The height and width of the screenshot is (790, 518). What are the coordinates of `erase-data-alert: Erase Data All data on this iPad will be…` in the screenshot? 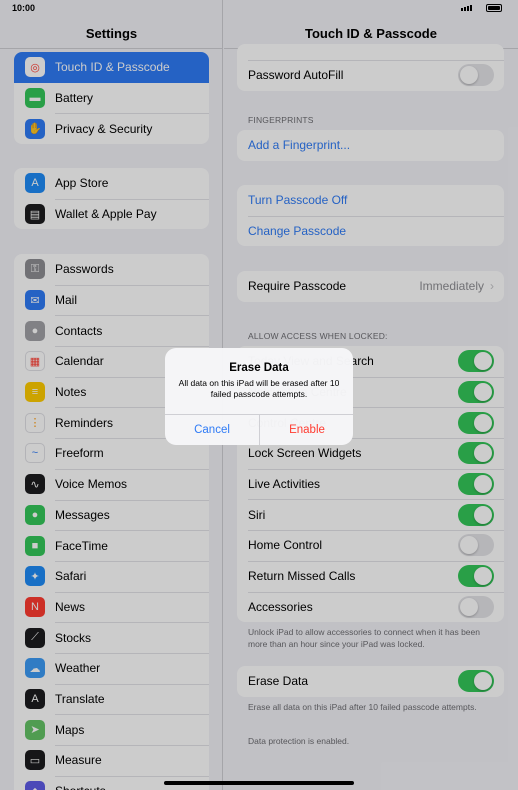 It's located at (259, 396).